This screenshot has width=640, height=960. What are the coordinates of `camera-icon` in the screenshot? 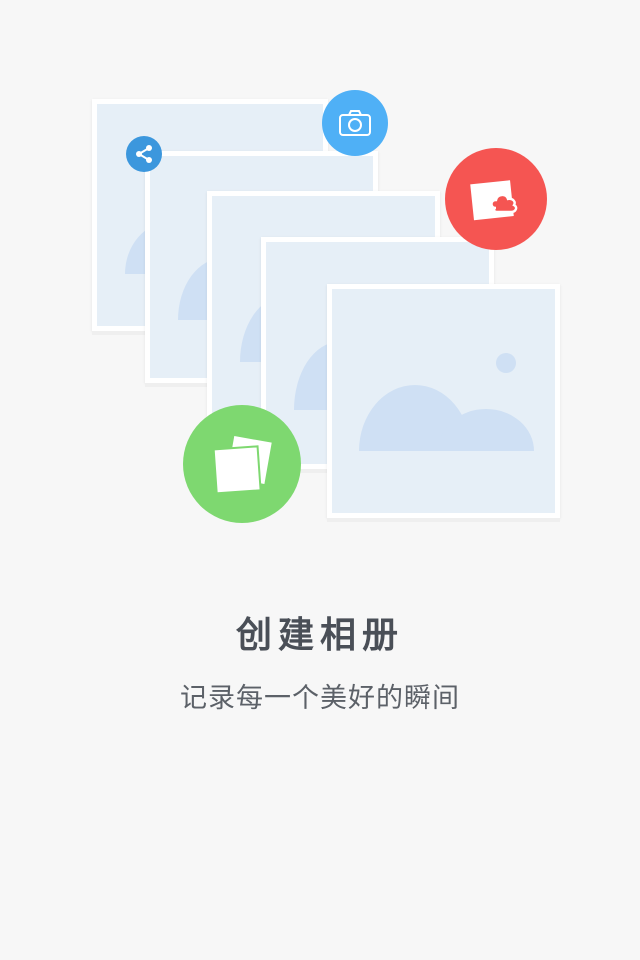 It's located at (355, 123).